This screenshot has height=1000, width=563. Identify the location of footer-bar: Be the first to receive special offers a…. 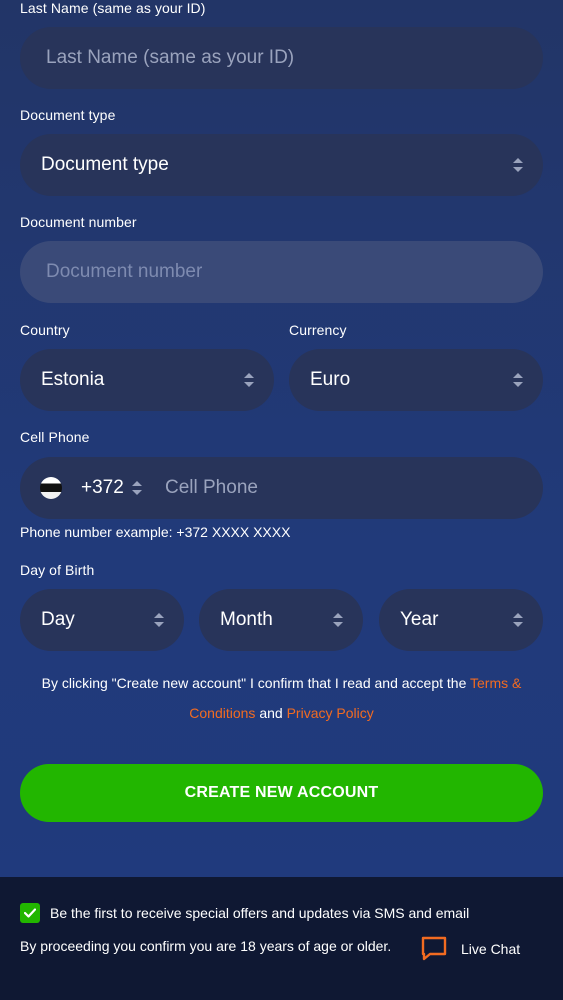
(281, 938).